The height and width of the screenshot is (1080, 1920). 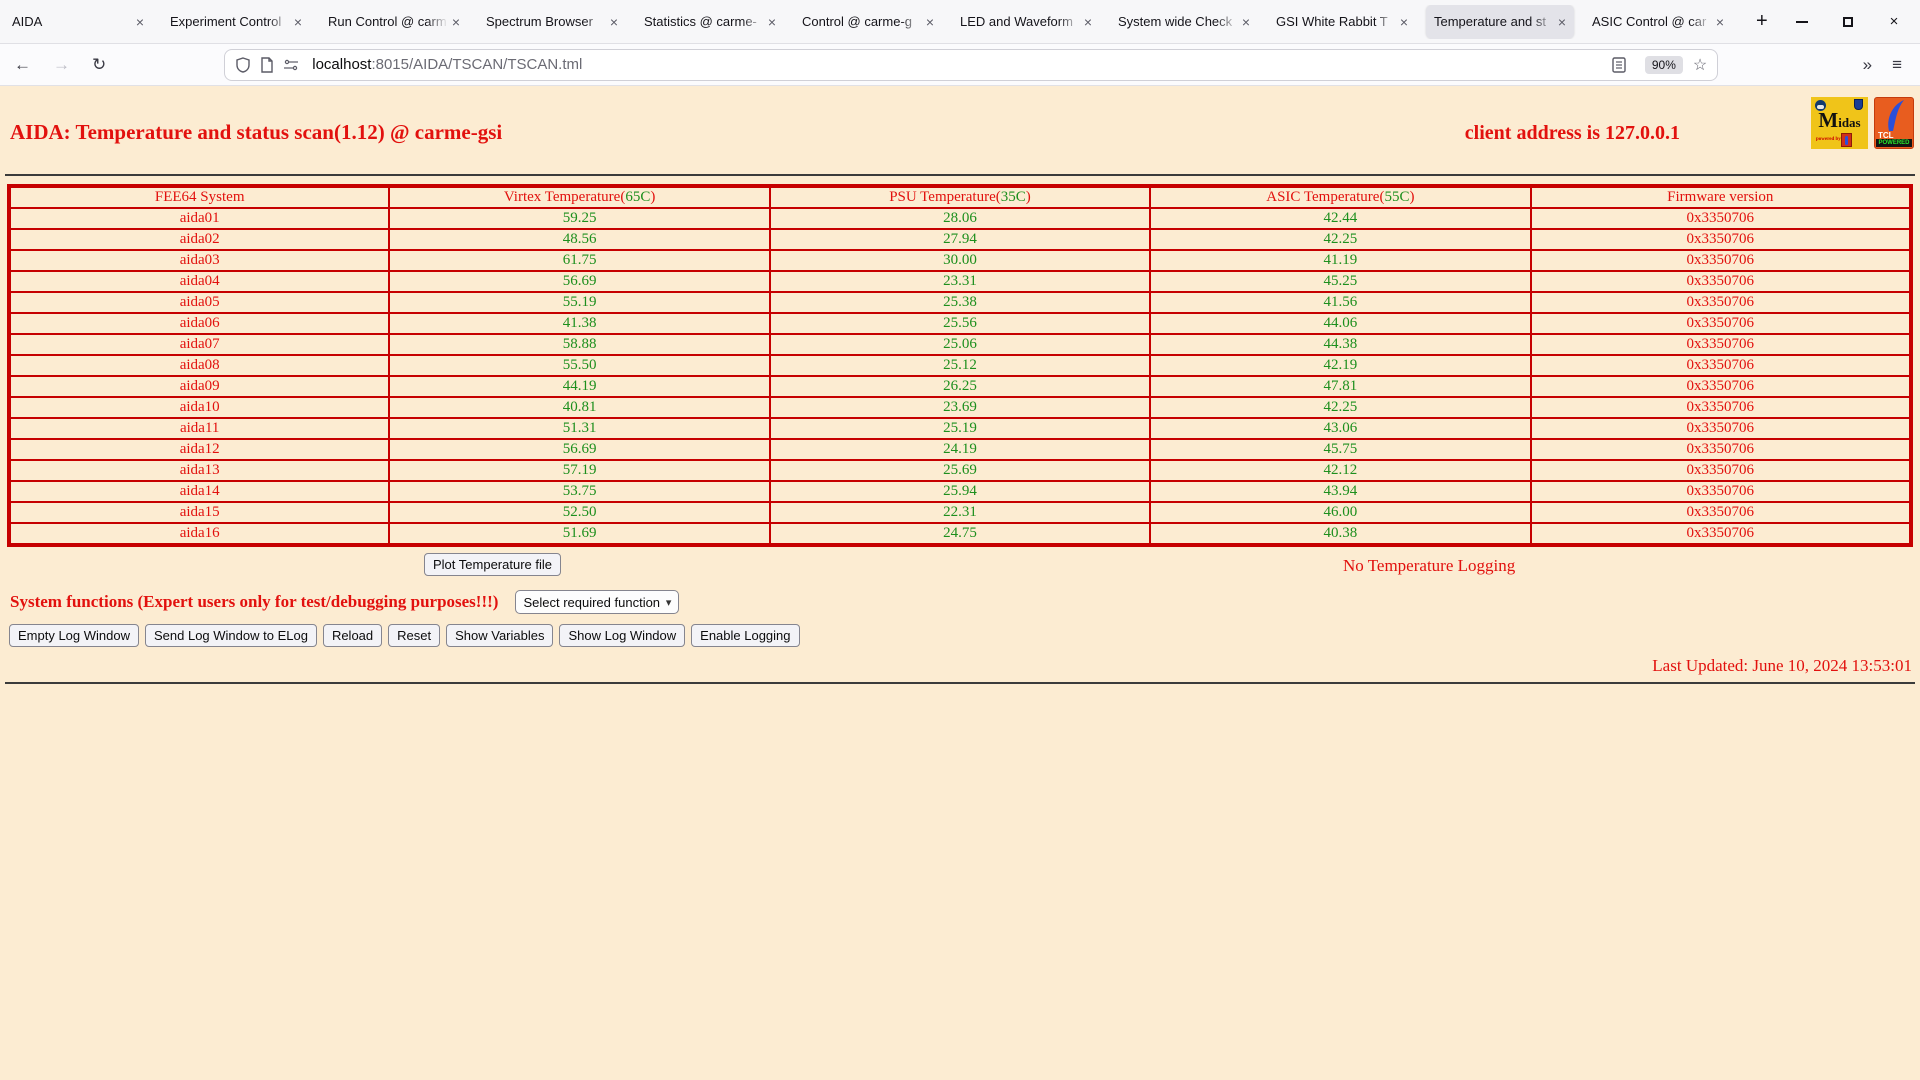 What do you see at coordinates (1828, 139) in the screenshot?
I see `midas-powered-by-text: powered by` at bounding box center [1828, 139].